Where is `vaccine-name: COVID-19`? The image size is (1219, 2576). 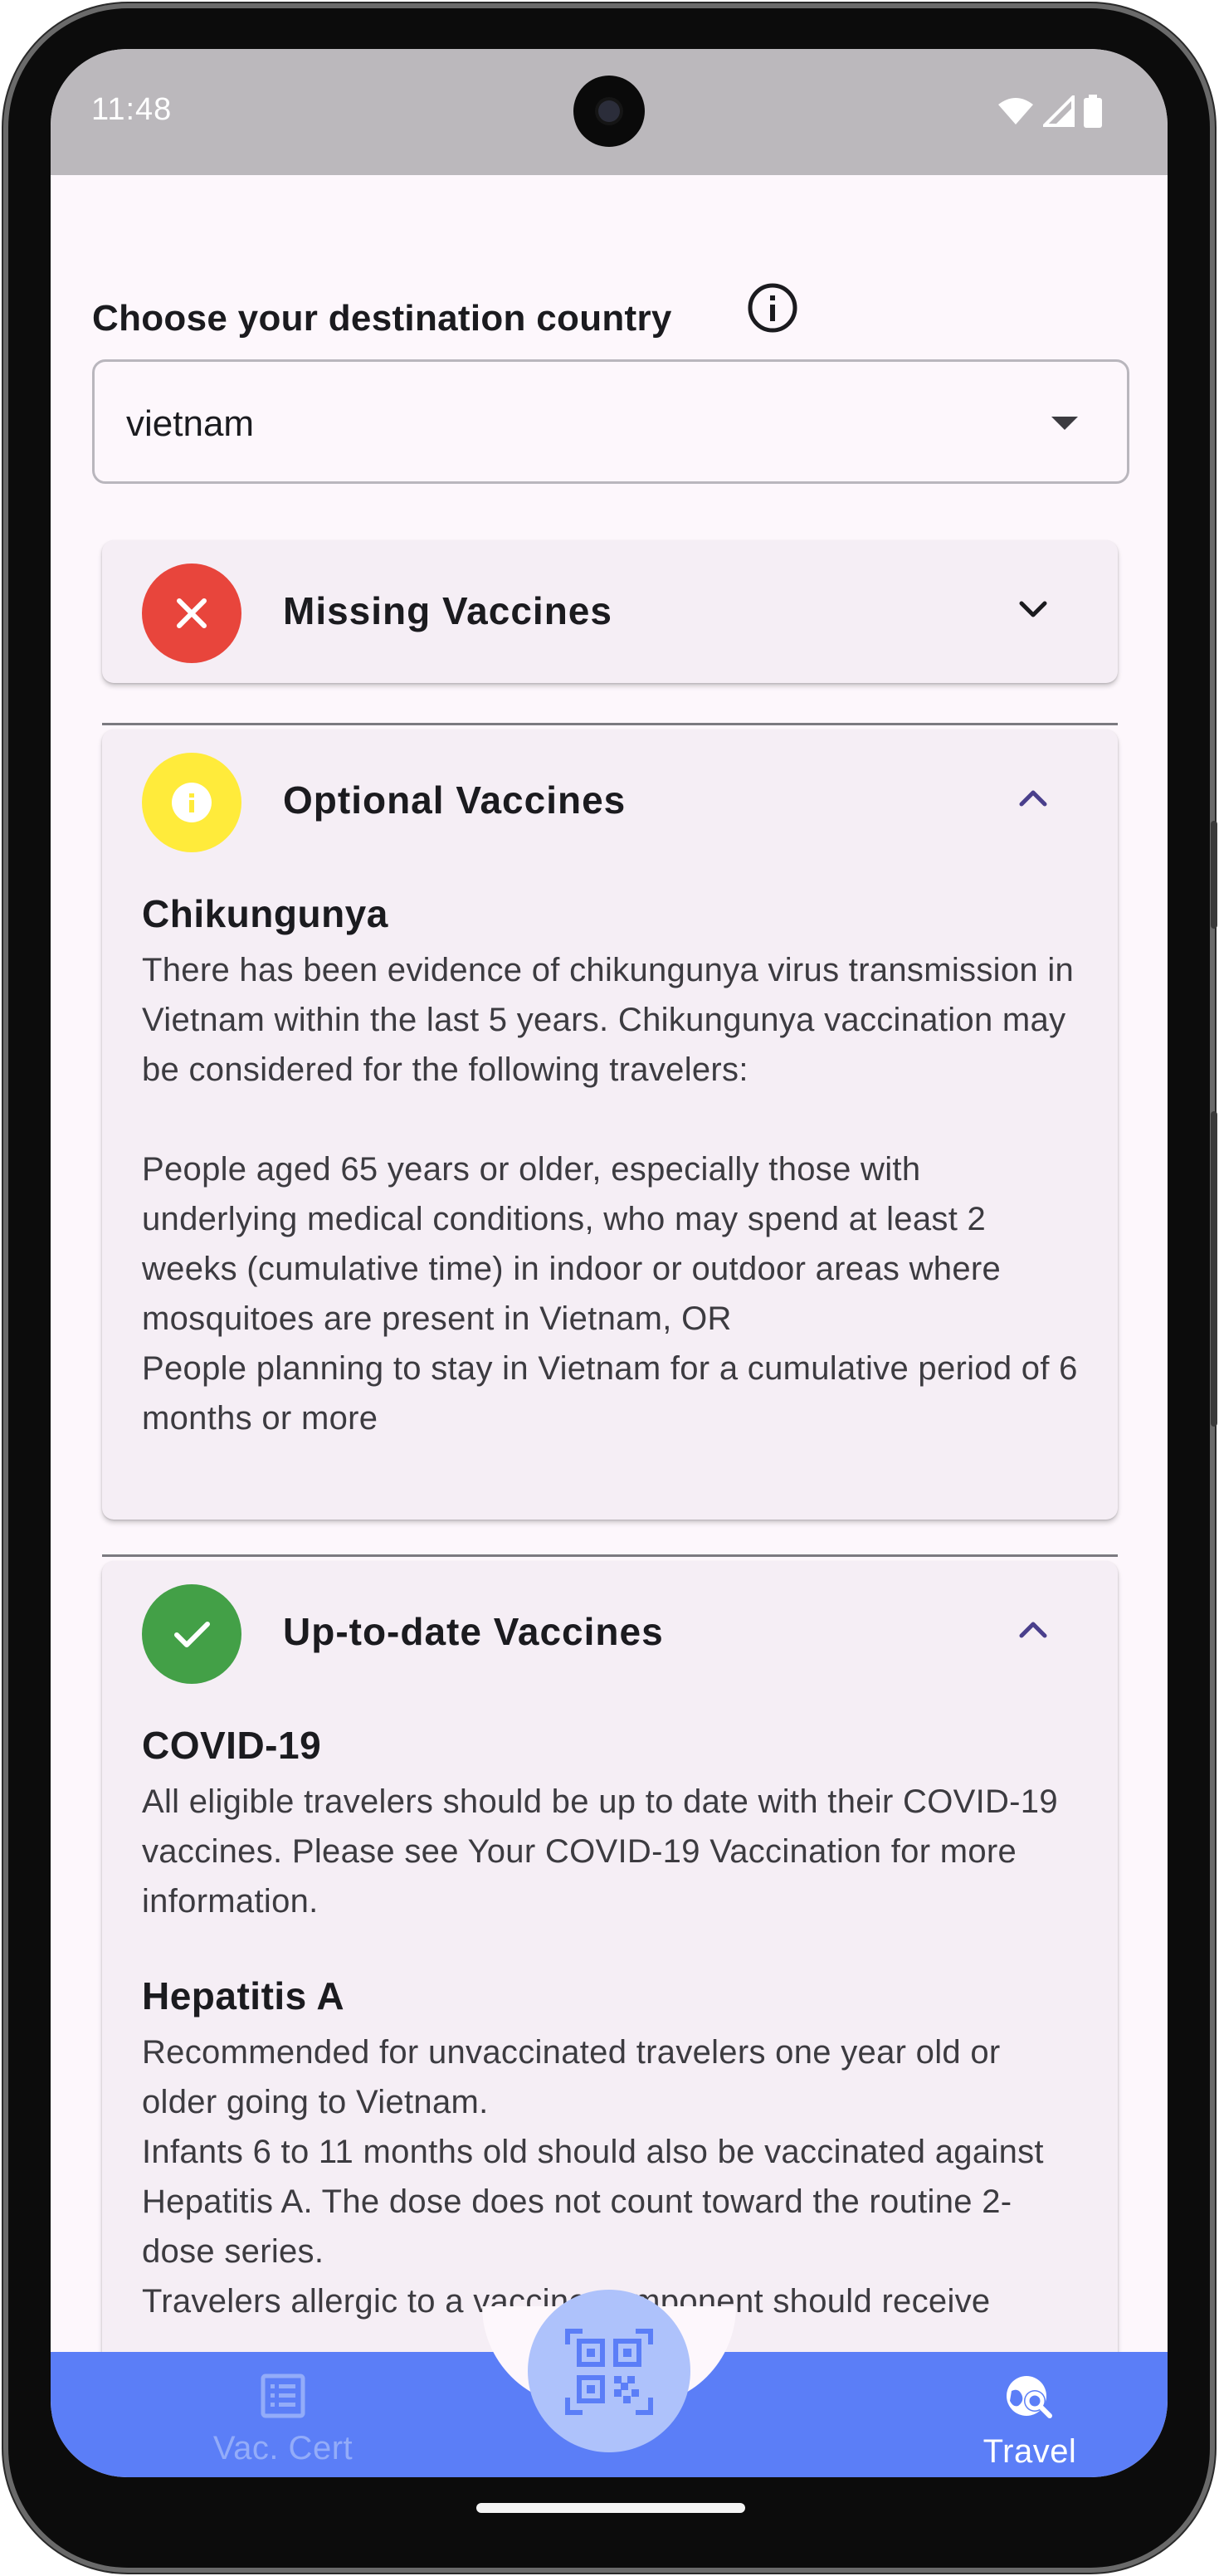
vaccine-name: COVID-19 is located at coordinates (232, 1746).